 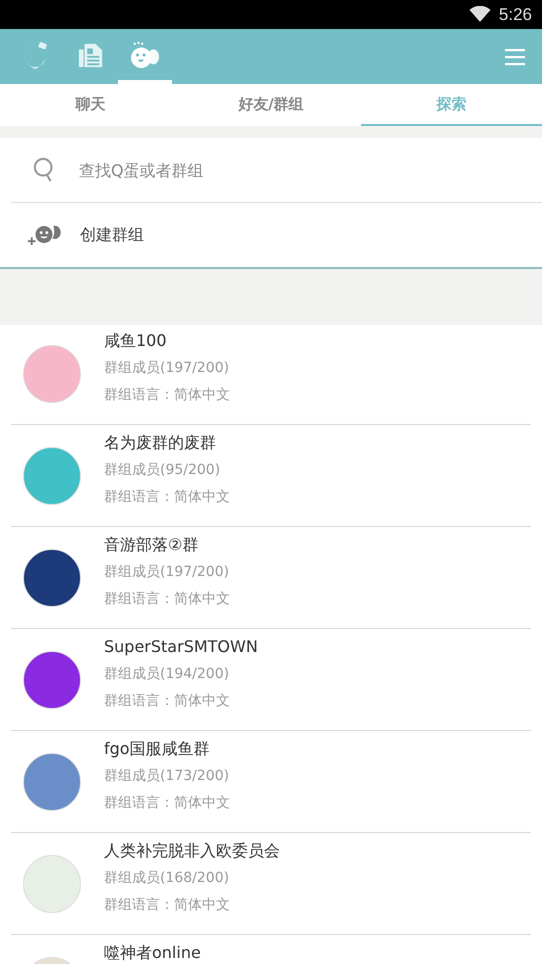 I want to click on group-name: fgo国服咸鱼群, so click(x=157, y=749).